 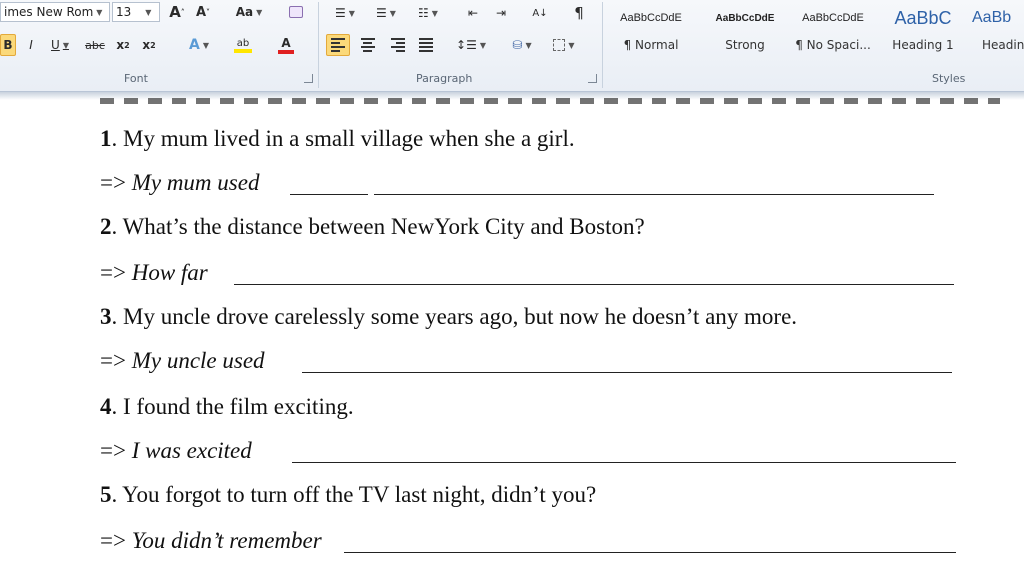 What do you see at coordinates (368, 45) in the screenshot?
I see `align-center-button` at bounding box center [368, 45].